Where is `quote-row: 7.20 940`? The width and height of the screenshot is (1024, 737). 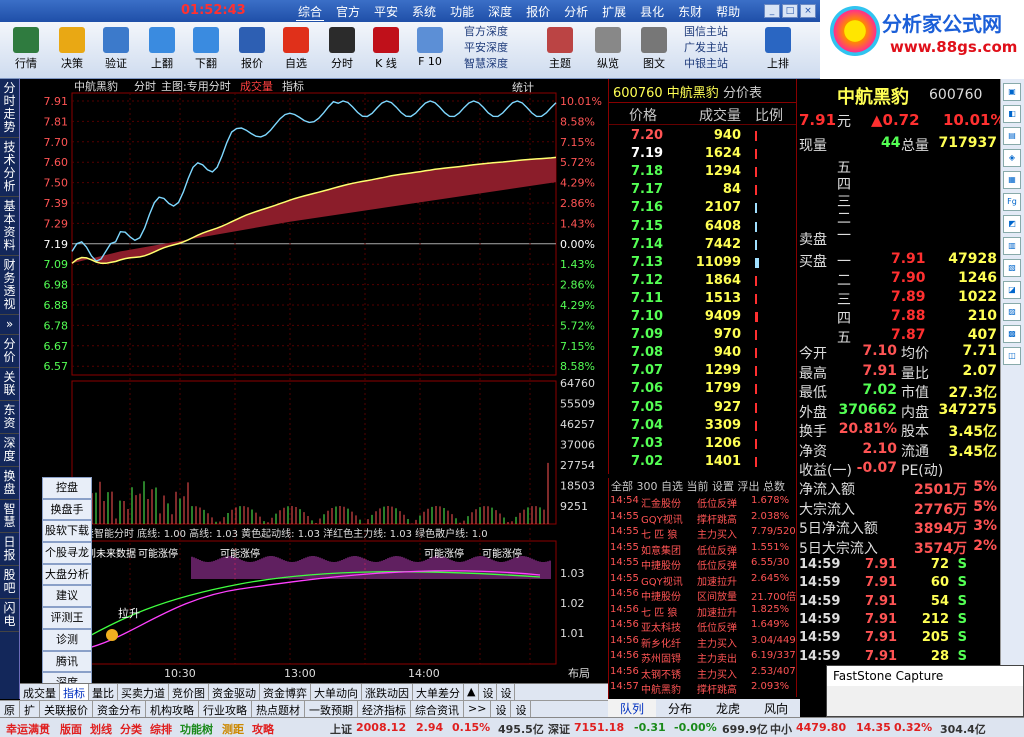
quote-row: 7.20 940 is located at coordinates (703, 136).